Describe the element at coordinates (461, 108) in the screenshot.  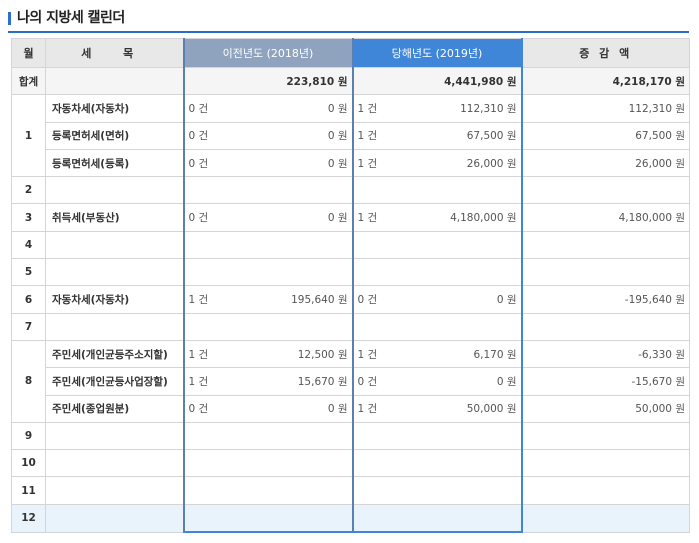
I see `curr-amount: 112,310 원` at that location.